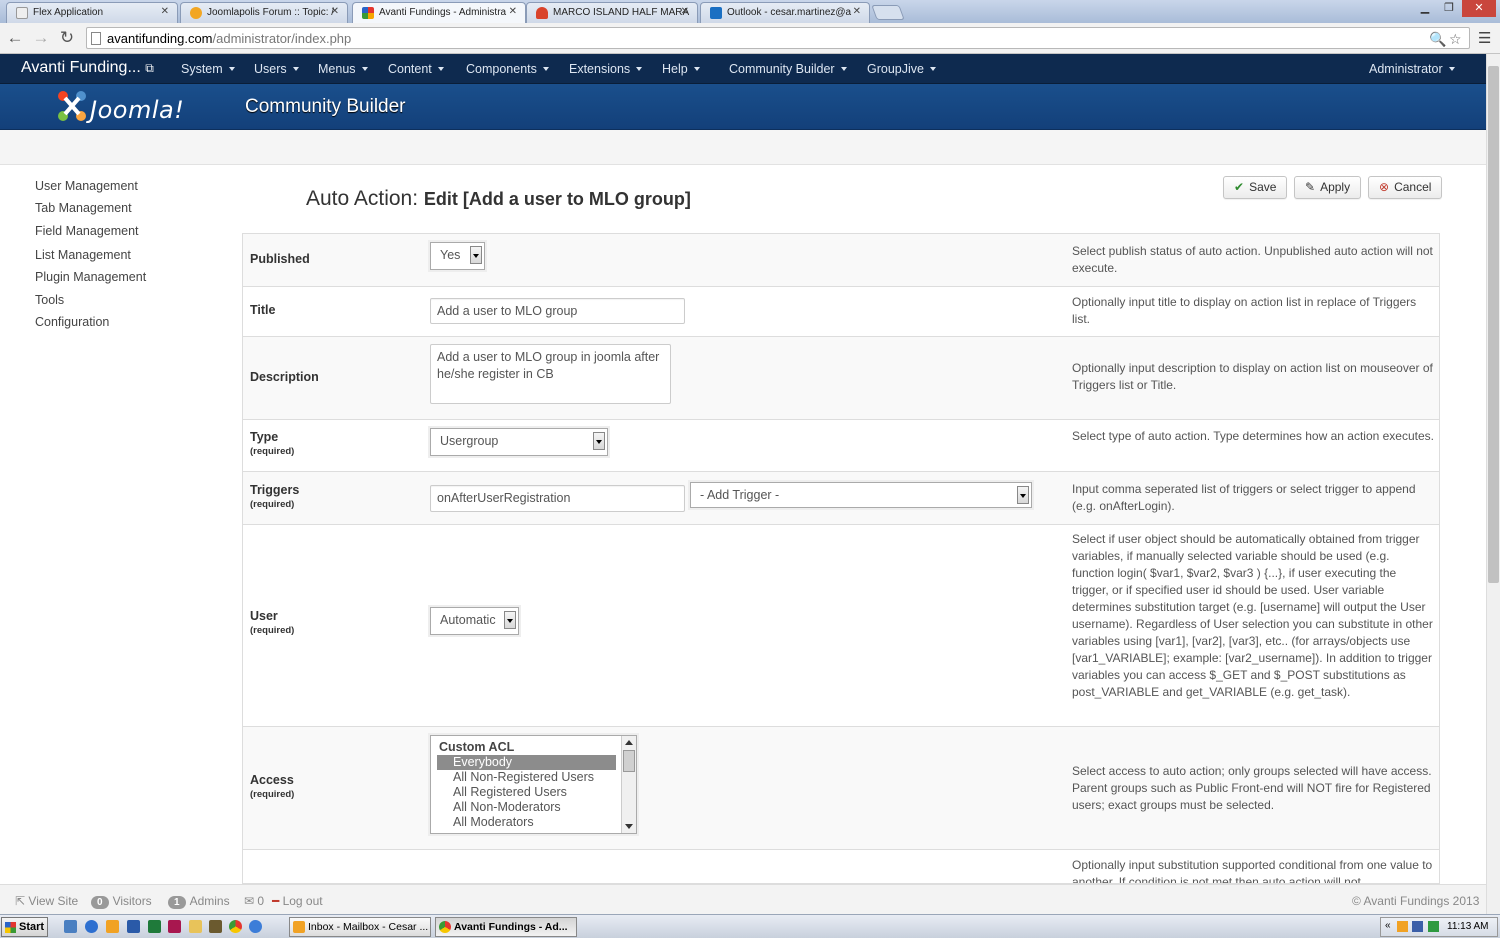  Describe the element at coordinates (542, 13) in the screenshot. I see `flame-icon` at that location.